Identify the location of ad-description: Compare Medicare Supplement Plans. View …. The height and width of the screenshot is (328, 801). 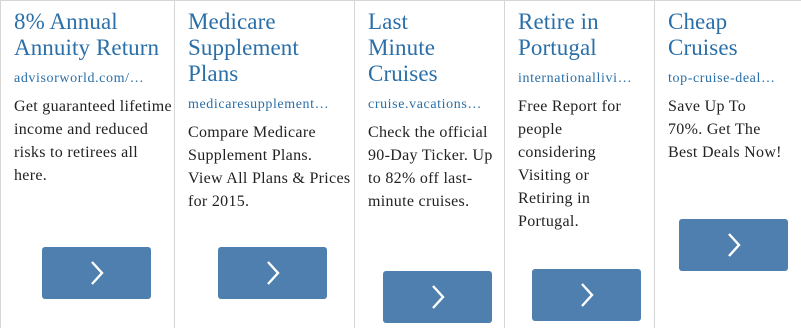
(269, 167).